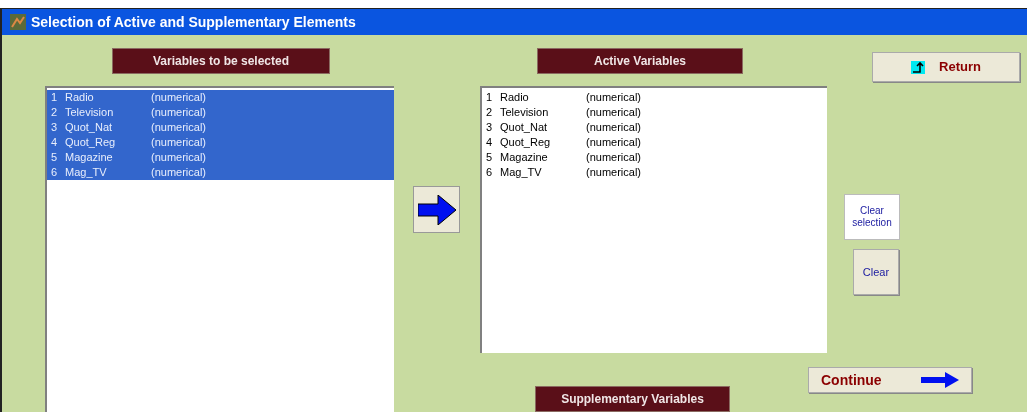 The height and width of the screenshot is (412, 1027). Describe the element at coordinates (220, 112) in the screenshot. I see `list-item: 2 Television (numerical)` at that location.